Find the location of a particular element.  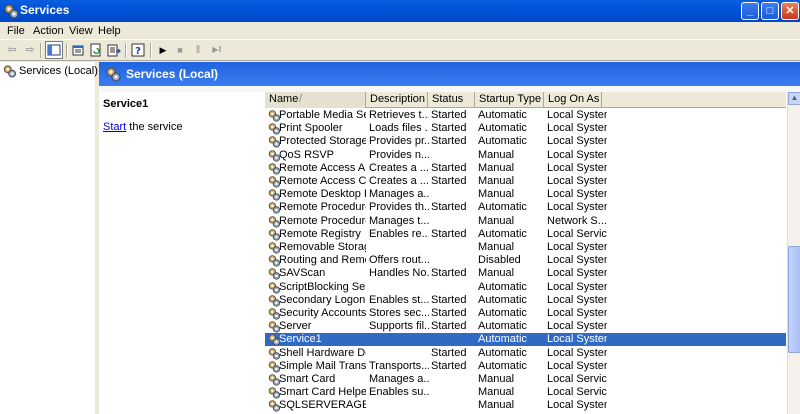

column-header-logon-as: Log On As is located at coordinates (573, 100).